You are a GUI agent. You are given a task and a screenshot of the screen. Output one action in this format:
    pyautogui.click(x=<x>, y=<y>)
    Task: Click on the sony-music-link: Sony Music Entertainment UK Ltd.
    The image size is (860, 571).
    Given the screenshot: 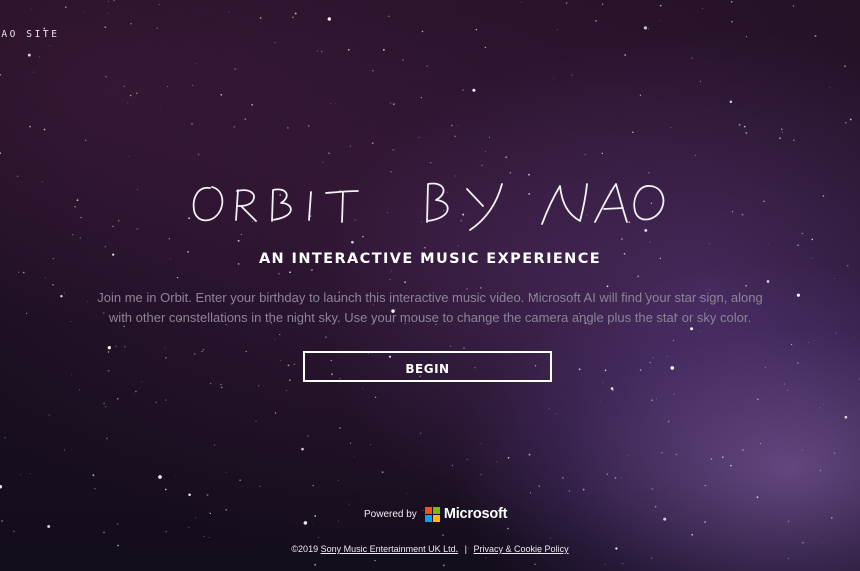 What is the action you would take?
    pyautogui.click(x=390, y=549)
    